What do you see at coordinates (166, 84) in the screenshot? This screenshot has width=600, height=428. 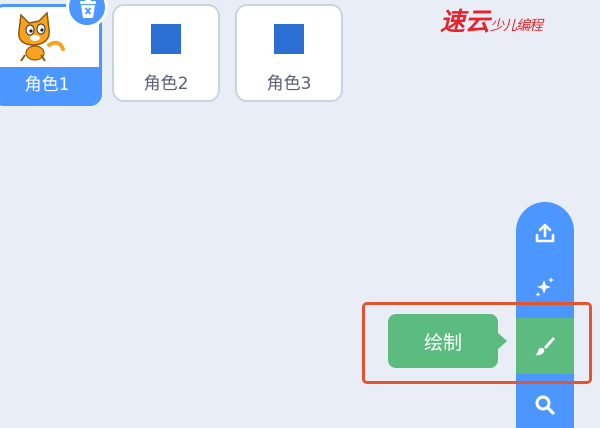 I see `sprite-label: 角色2` at bounding box center [166, 84].